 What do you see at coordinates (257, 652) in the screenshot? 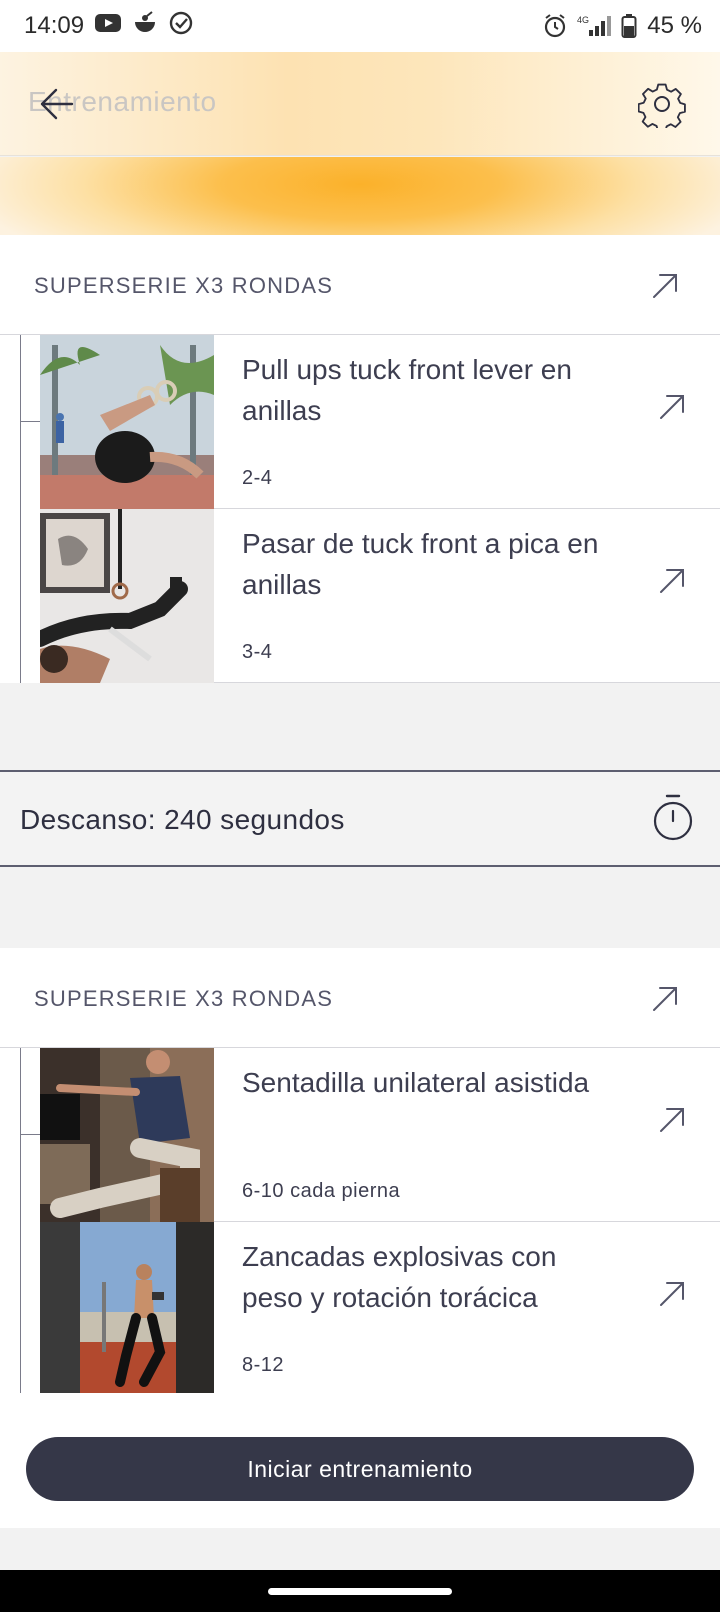
I see `exercise-reps: 3-4` at bounding box center [257, 652].